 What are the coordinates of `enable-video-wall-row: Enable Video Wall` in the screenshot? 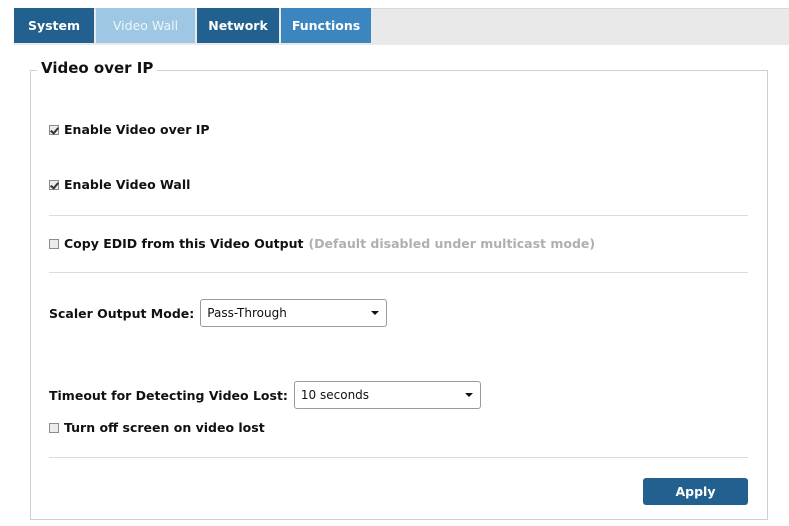 It's located at (119, 184).